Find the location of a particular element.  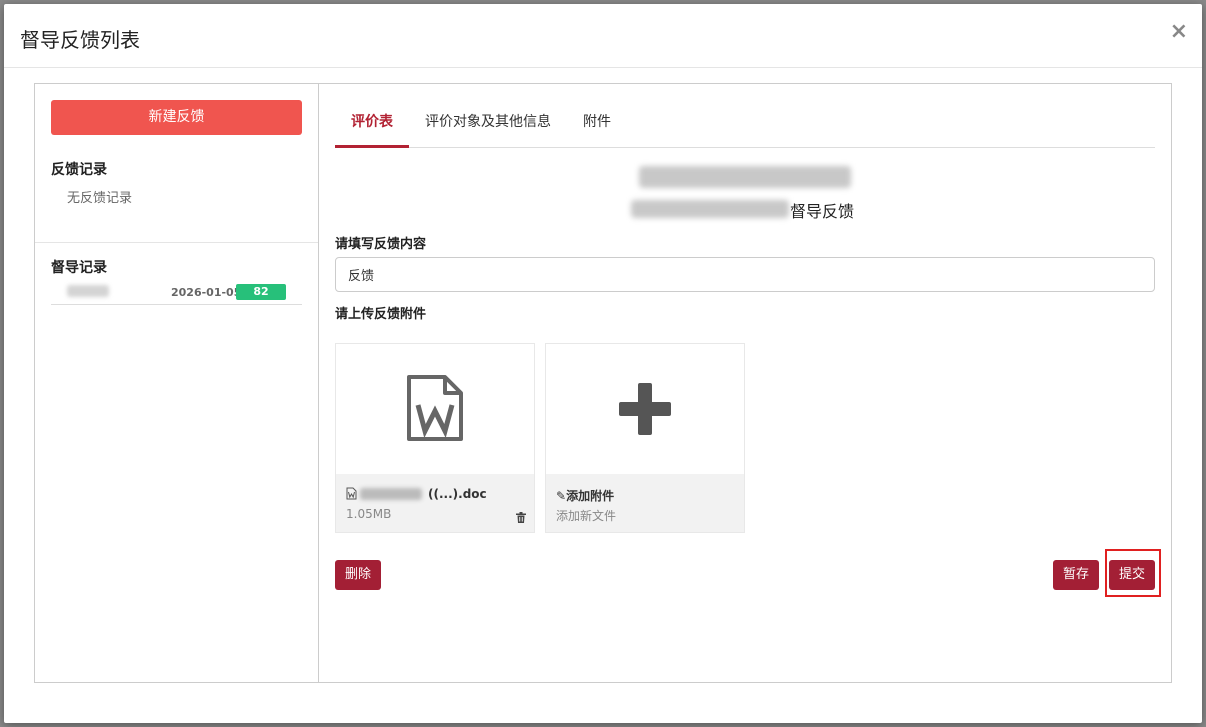

add-attachment-info: ✎添加附件 添加新文件 is located at coordinates (645, 503).